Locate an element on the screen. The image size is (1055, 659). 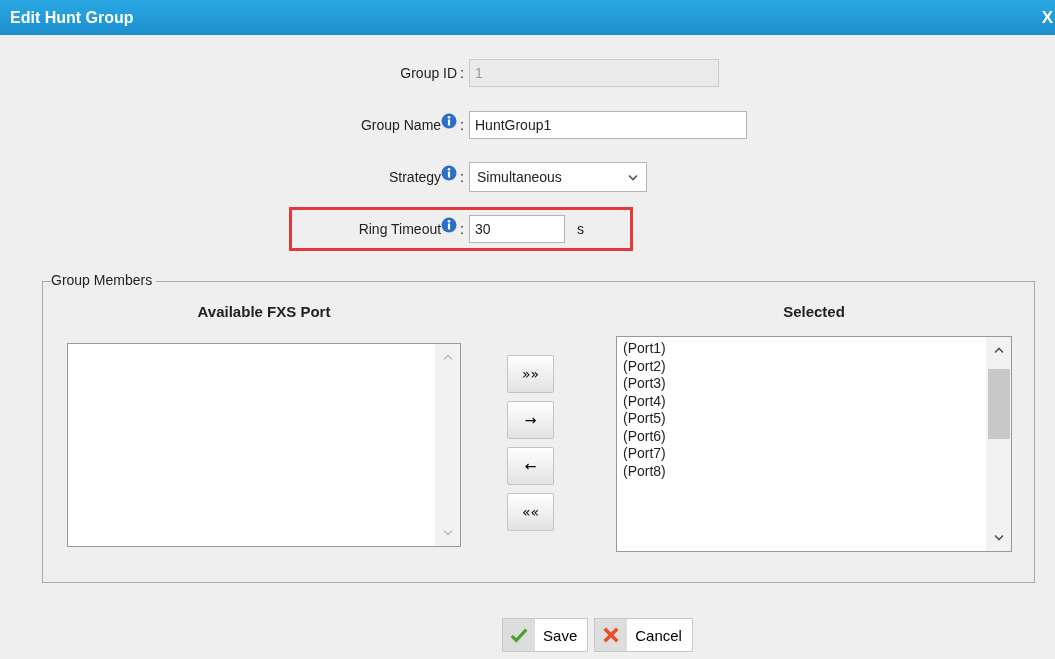
caret-icon is located at coordinates (633, 177).